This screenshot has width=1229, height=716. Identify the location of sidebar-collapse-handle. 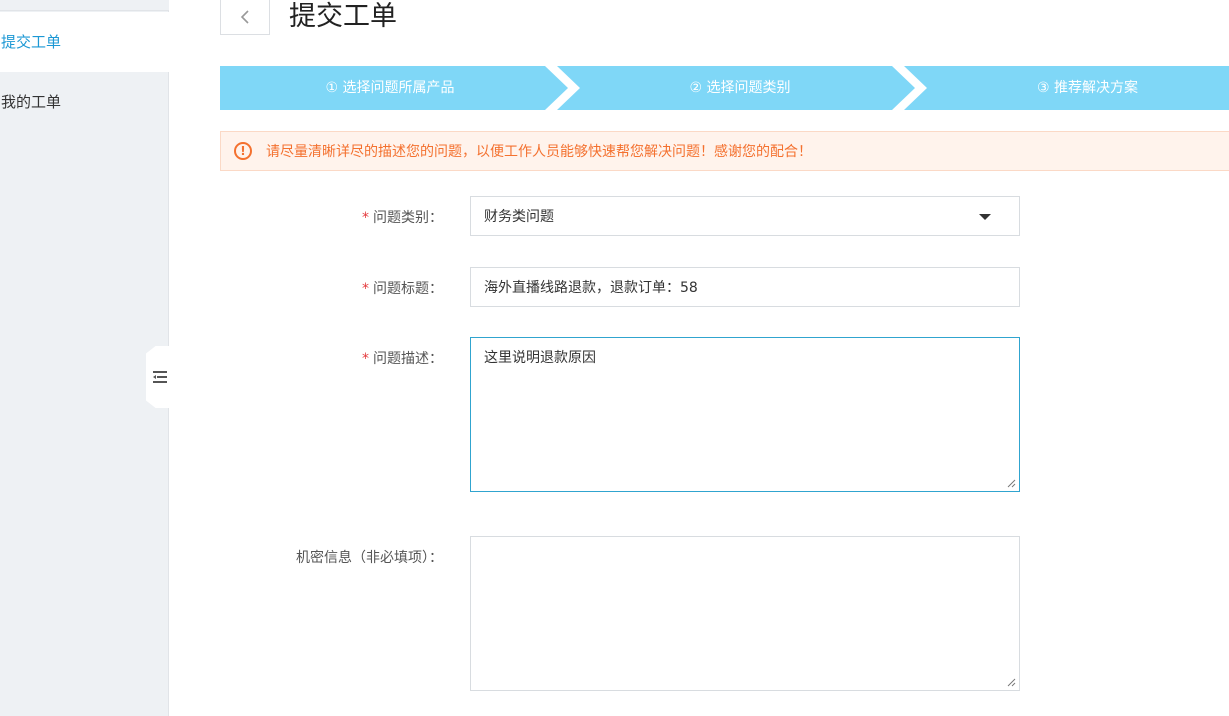
(158, 377).